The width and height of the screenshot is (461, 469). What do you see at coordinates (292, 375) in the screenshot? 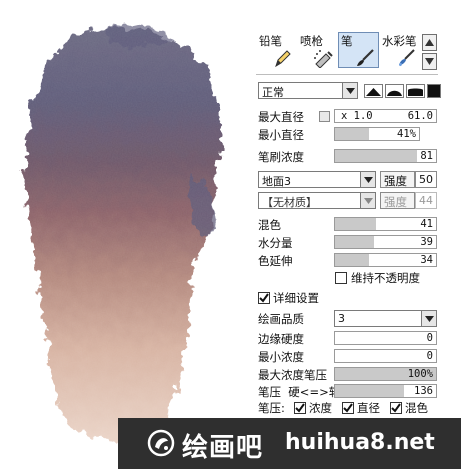
I see `max-density-pressure-label: 最大浓度笔压` at bounding box center [292, 375].